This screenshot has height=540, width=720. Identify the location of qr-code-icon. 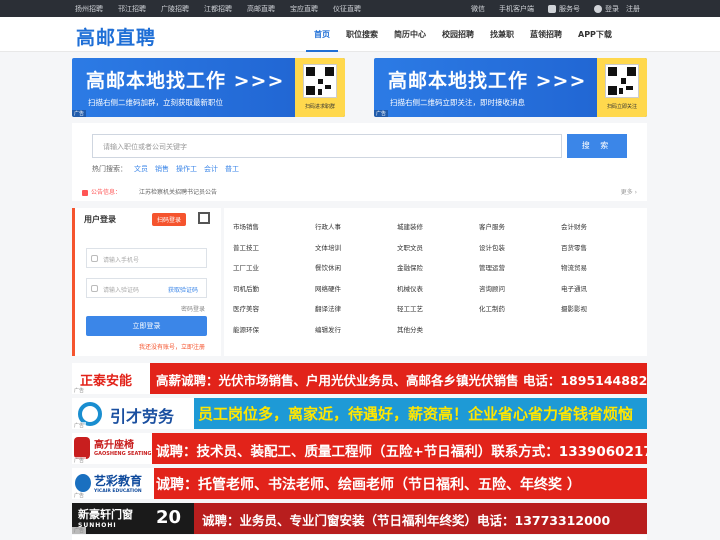
(320, 81).